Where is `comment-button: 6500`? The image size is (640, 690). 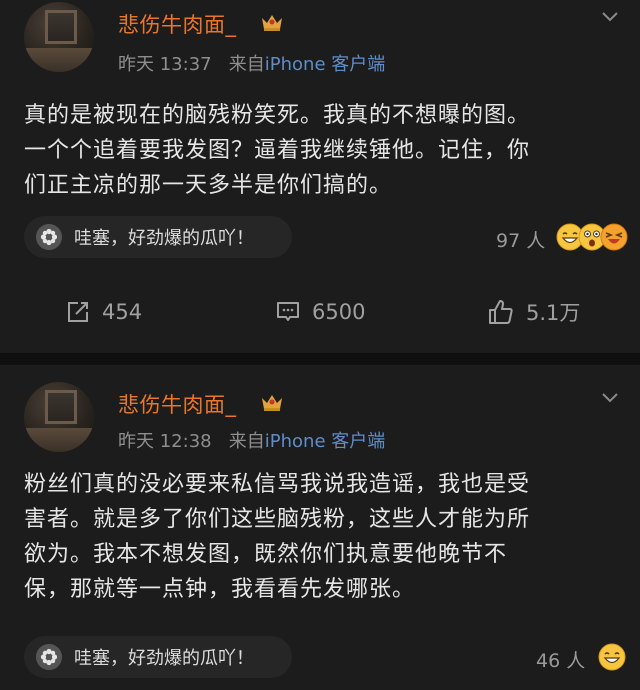 comment-button: 6500 is located at coordinates (320, 312).